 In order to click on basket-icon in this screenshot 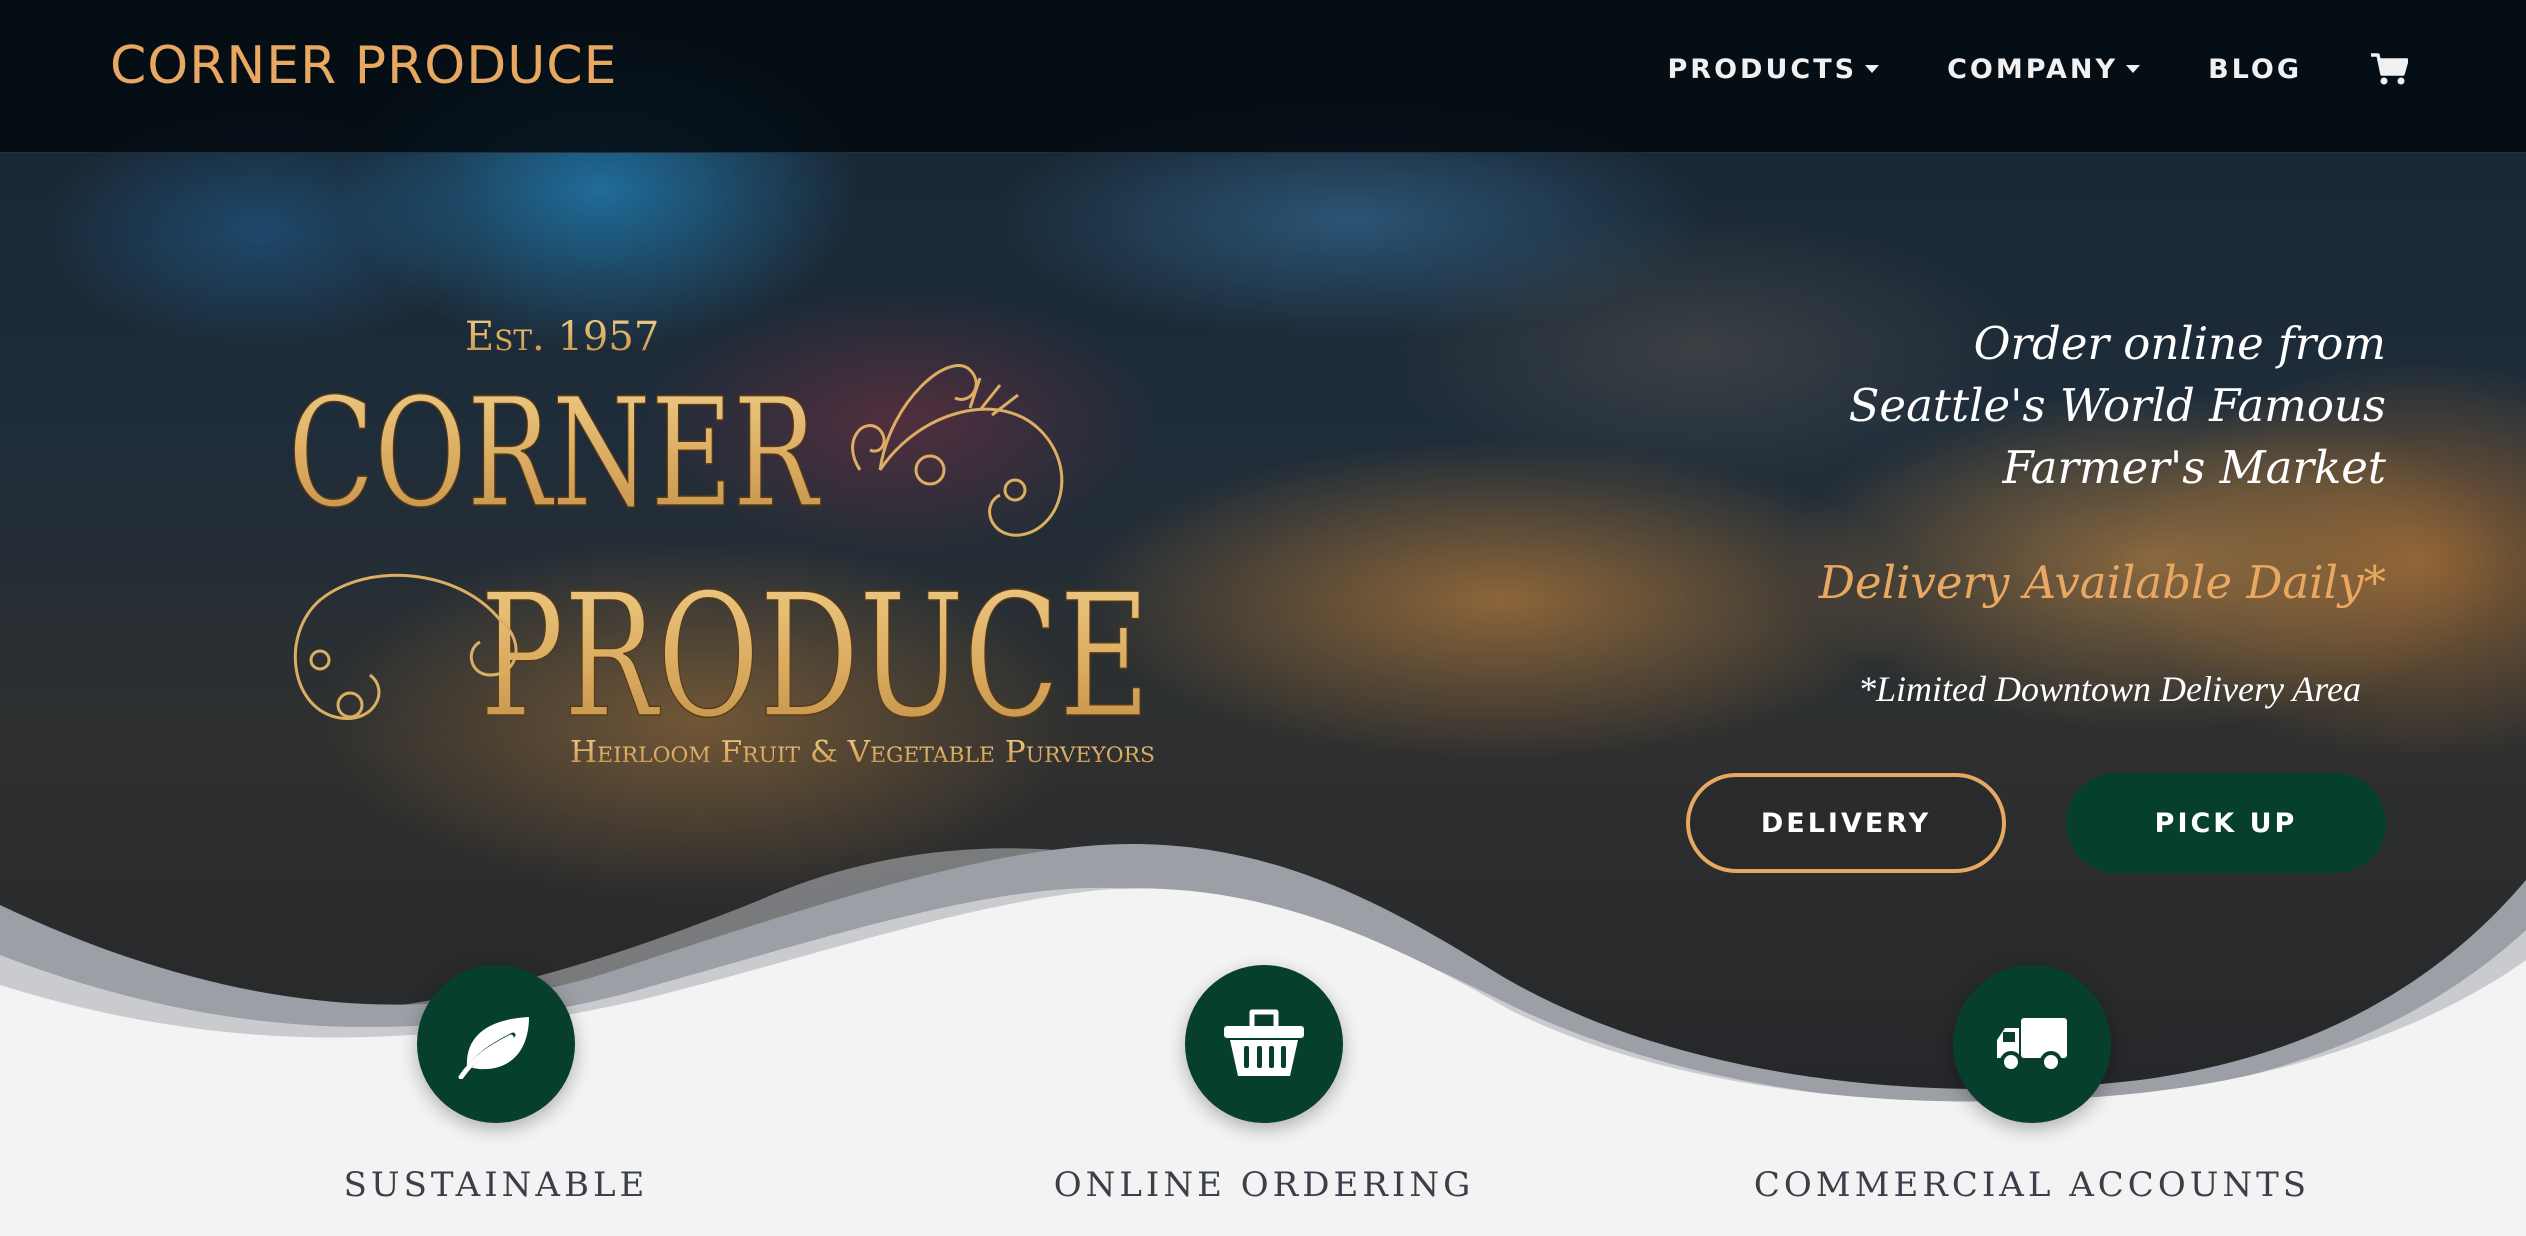, I will do `click(1264, 1042)`.